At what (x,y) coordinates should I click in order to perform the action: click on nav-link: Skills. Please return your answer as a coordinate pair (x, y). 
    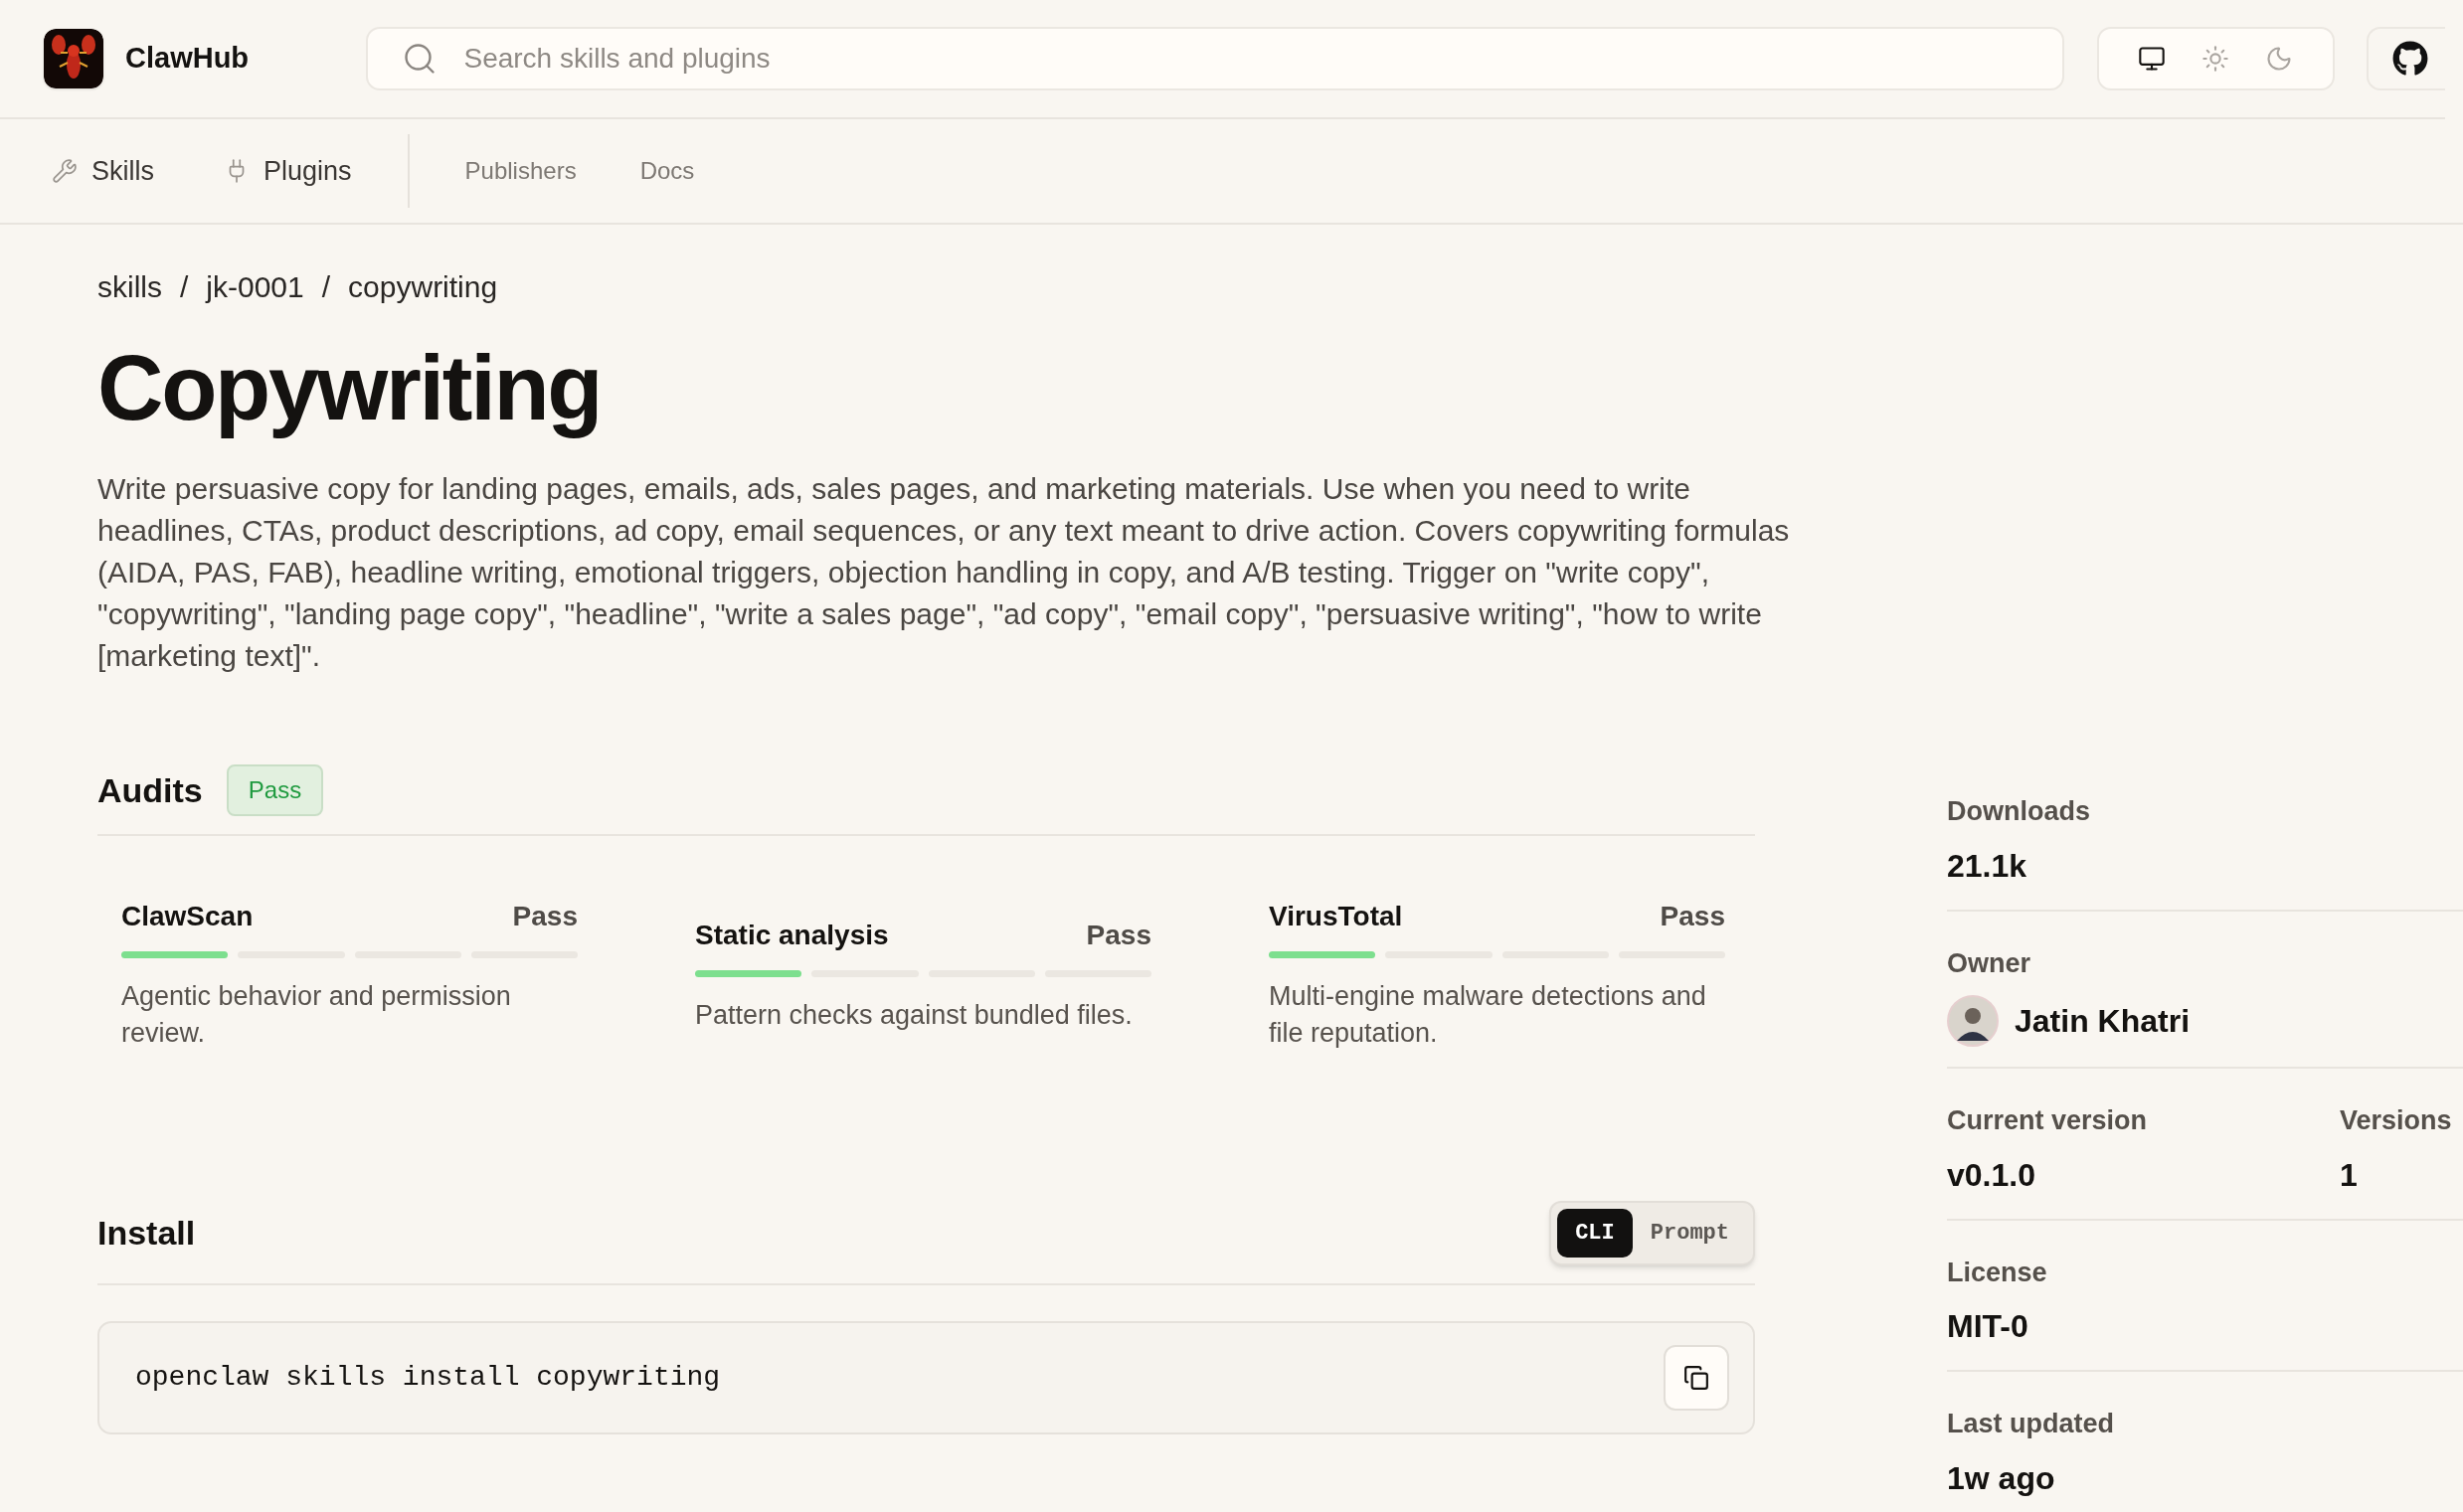
    Looking at the image, I should click on (103, 171).